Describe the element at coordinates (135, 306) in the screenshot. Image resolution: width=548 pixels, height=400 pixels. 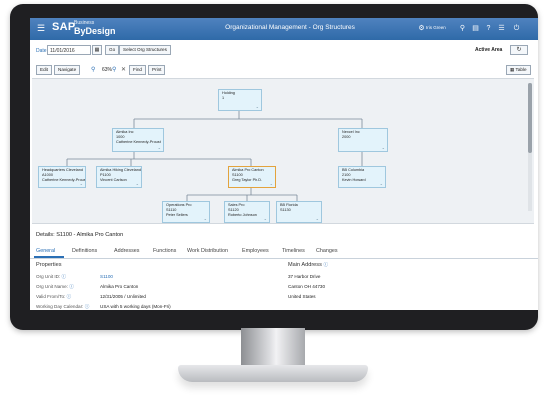
I see `working-day-calendar-value: USA with 5 working days (Mon-Fri)` at that location.